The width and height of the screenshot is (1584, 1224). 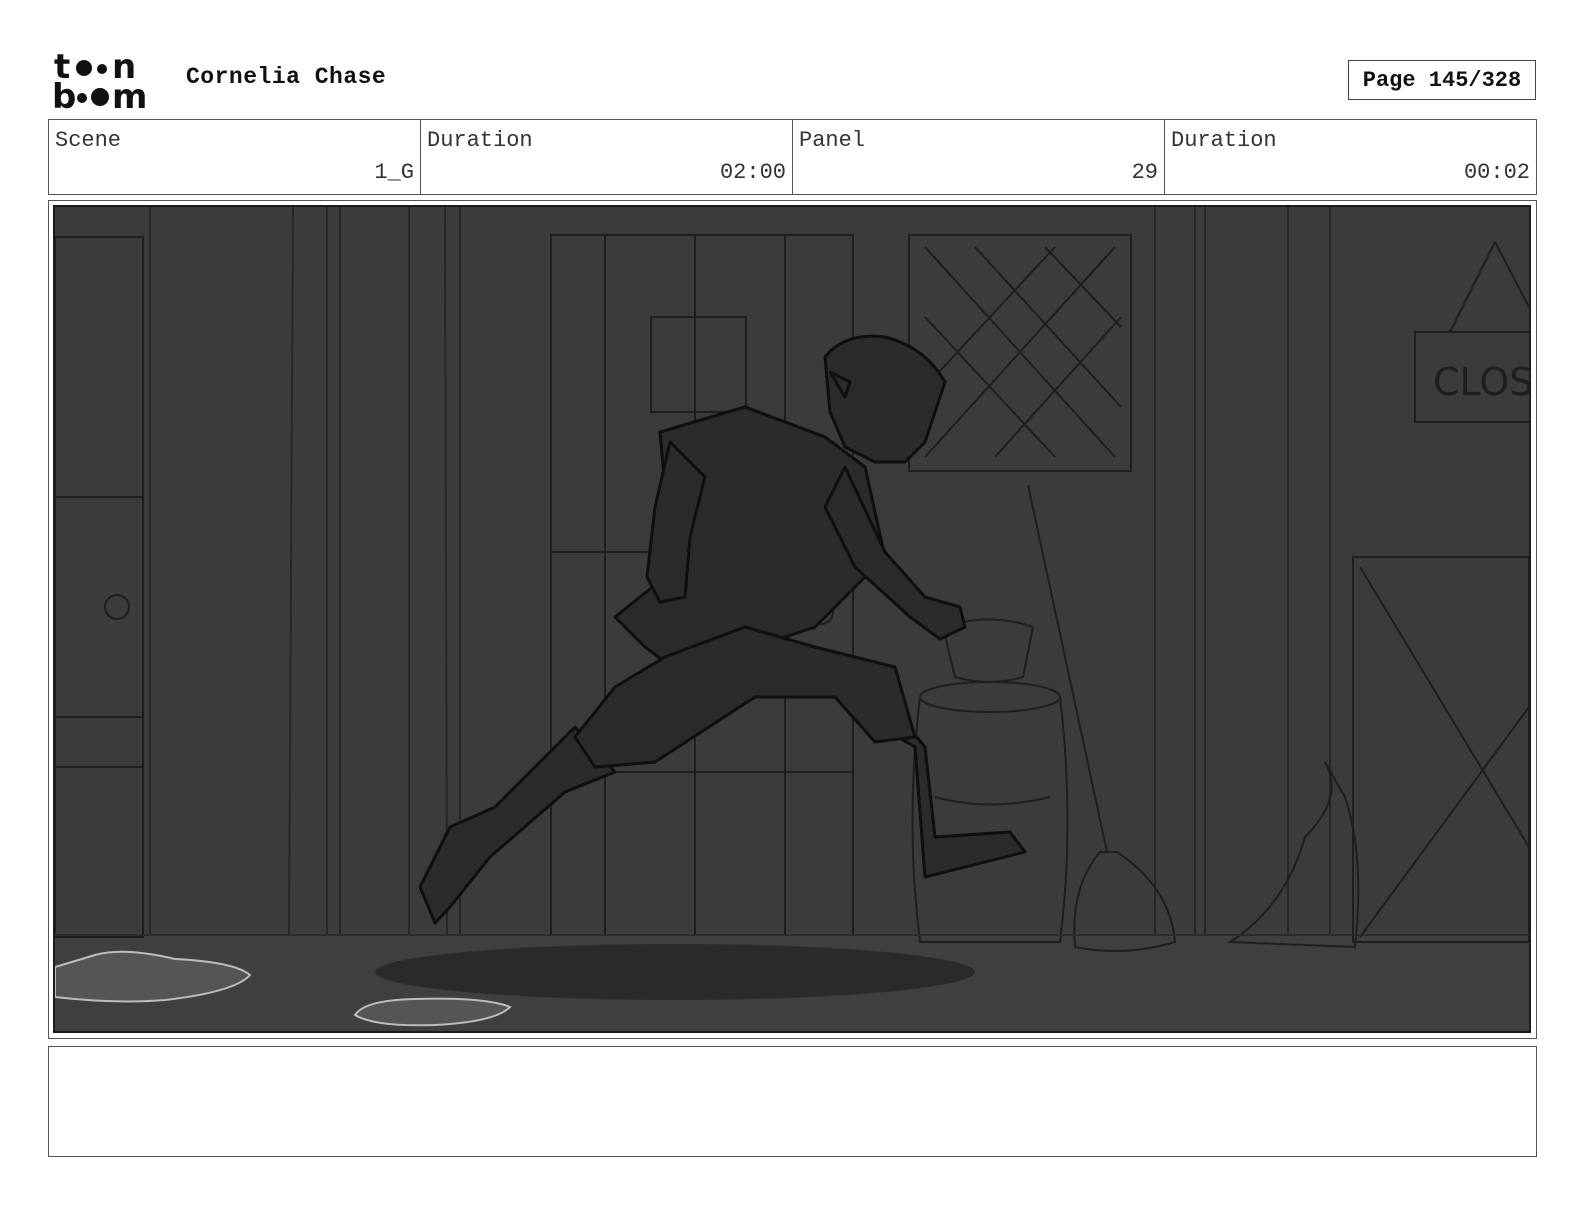 What do you see at coordinates (286, 77) in the screenshot?
I see `project-title: Cornelia Chase` at bounding box center [286, 77].